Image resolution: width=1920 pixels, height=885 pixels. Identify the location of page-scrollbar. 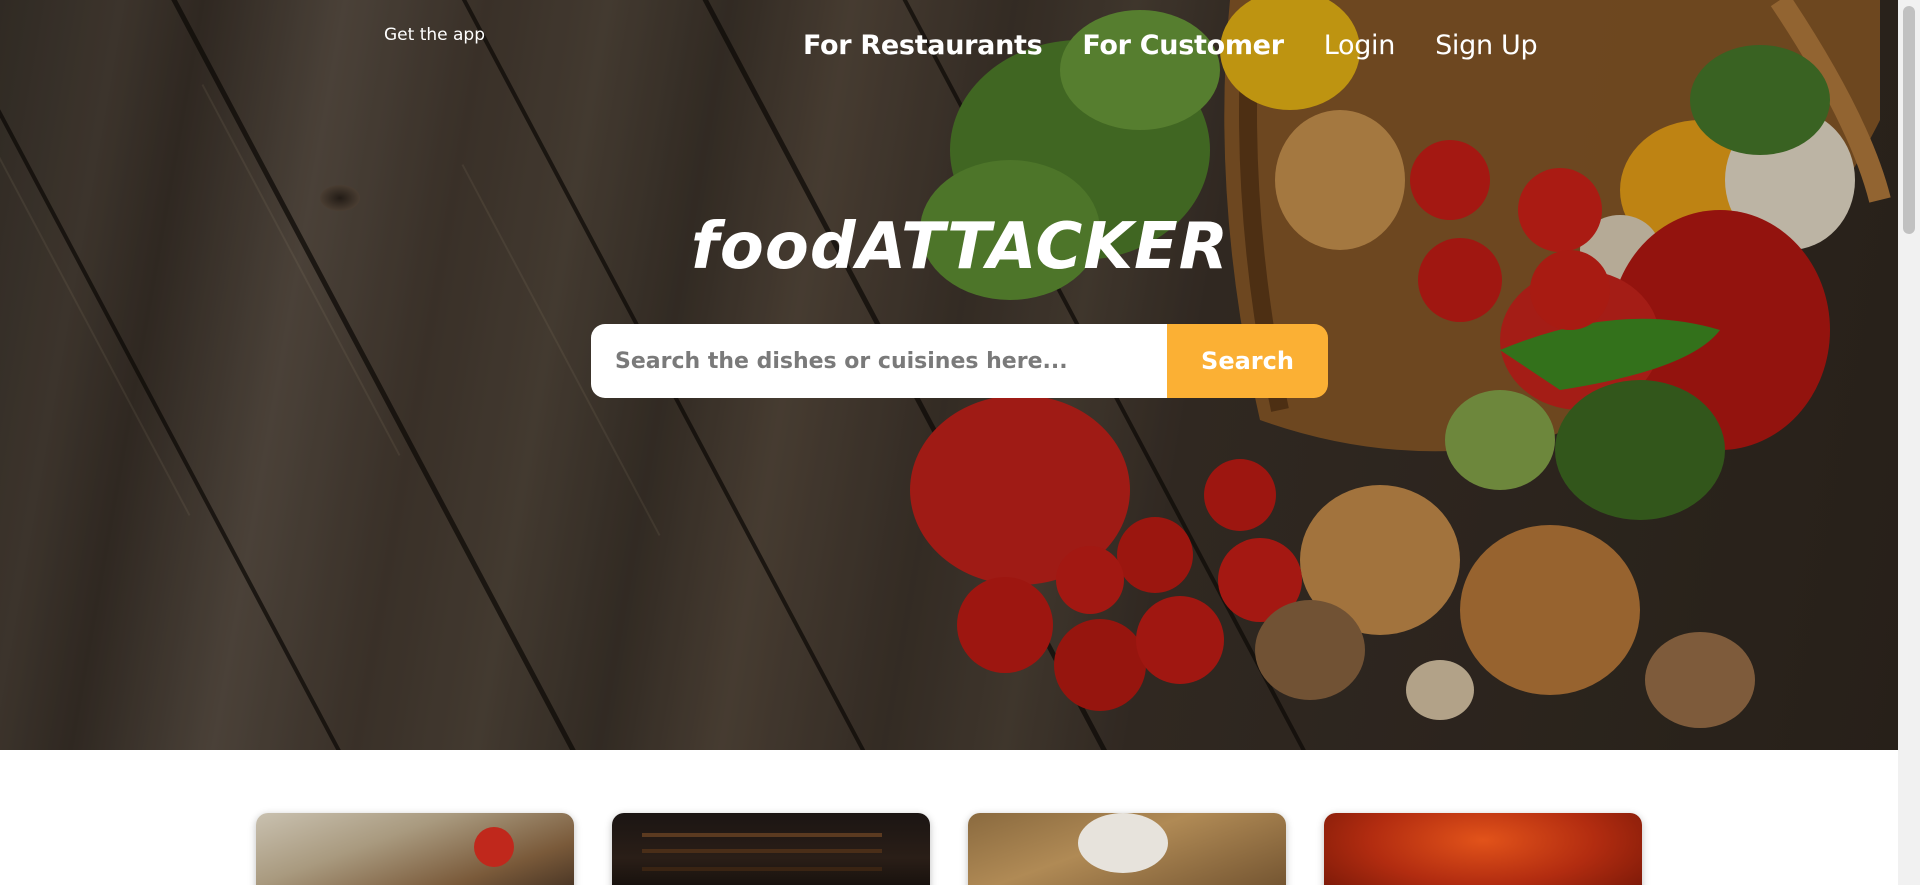
(1909, 442).